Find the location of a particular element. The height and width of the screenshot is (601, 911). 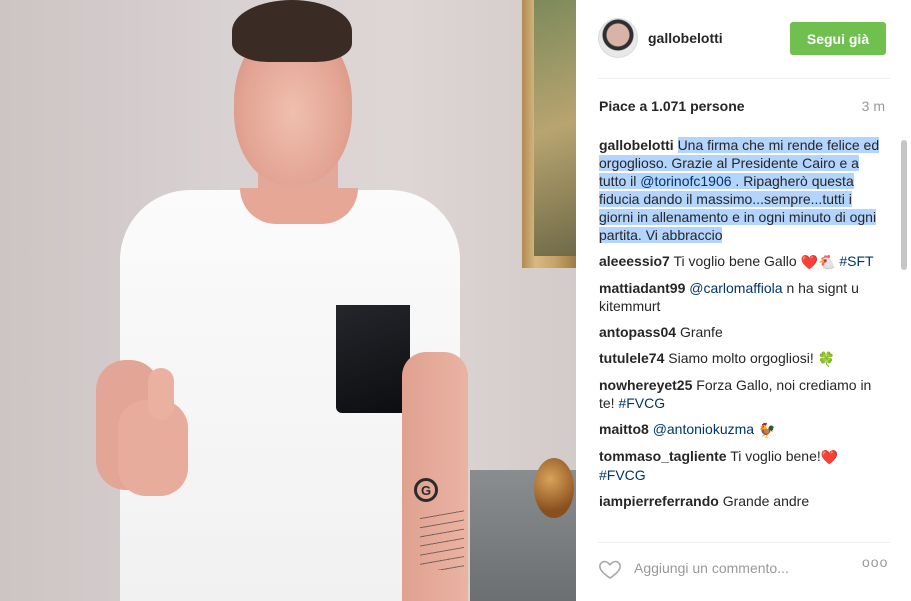

decorative-egg is located at coordinates (554, 488).